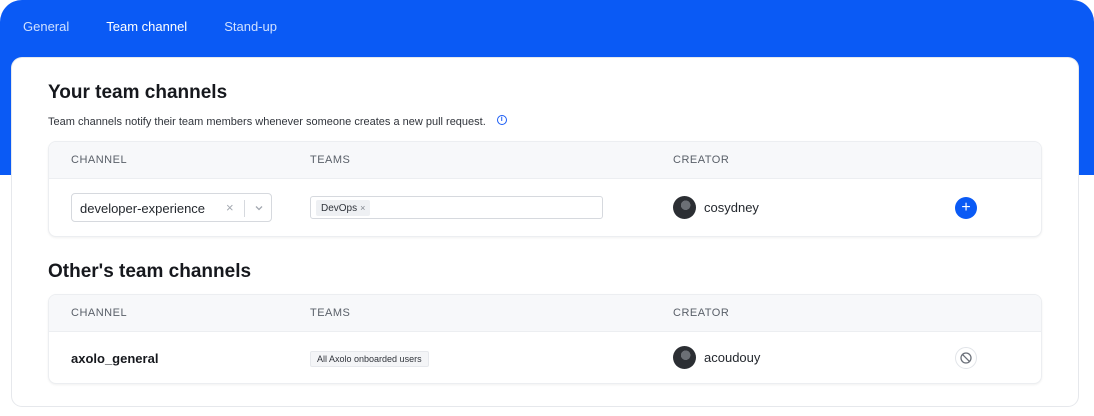  I want to click on channel-select-value: developer-experience, so click(143, 208).